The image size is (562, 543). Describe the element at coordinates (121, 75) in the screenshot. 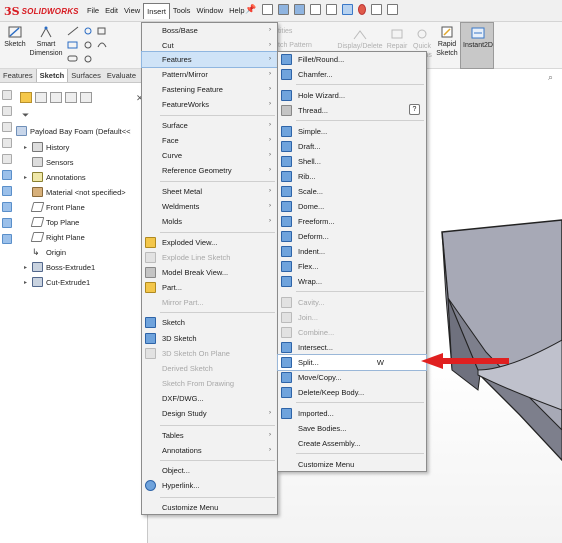

I see `tab-evaluate: Evaluate` at that location.